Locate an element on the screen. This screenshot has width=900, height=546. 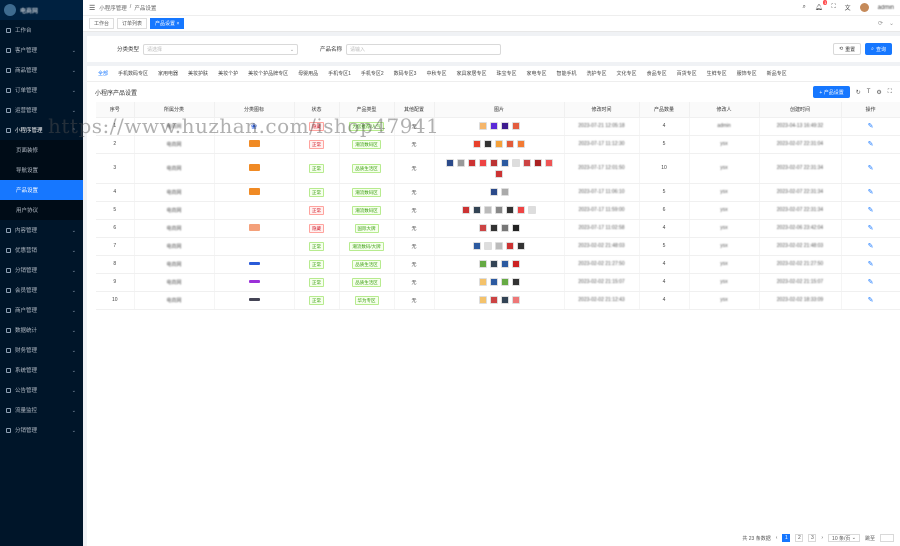
user-name: admin is located at coordinates (886, 8).